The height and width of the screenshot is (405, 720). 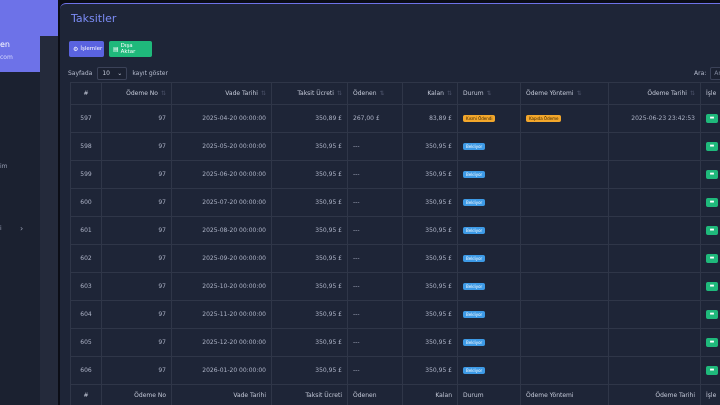 I want to click on cell-id: 604, so click(x=86, y=314).